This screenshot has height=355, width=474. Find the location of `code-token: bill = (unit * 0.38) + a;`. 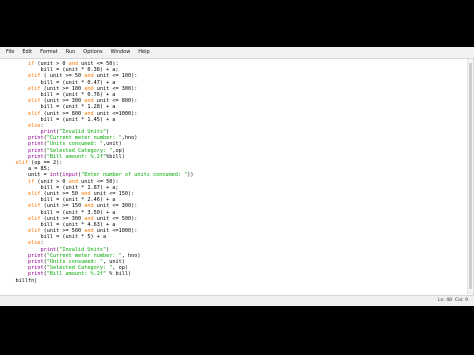

code-token: bill = (unit * 0.38) + a; is located at coordinates (61, 70).